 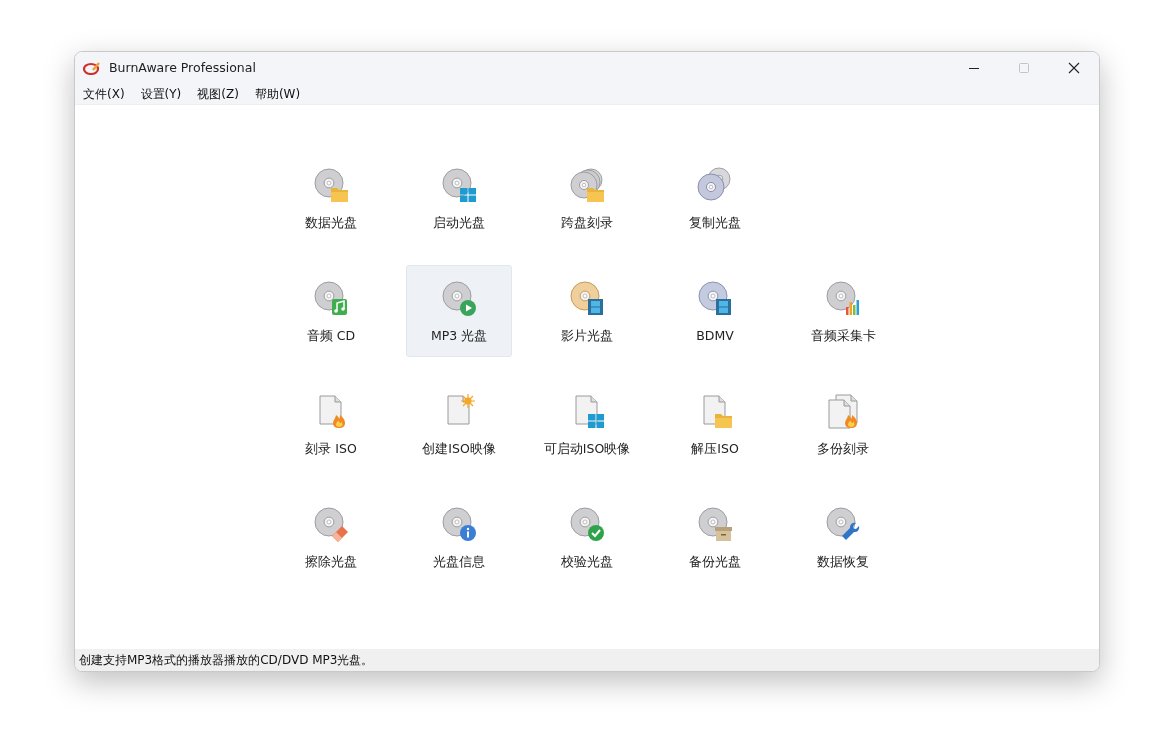 I want to click on disc-play-icon, so click(x=459, y=298).